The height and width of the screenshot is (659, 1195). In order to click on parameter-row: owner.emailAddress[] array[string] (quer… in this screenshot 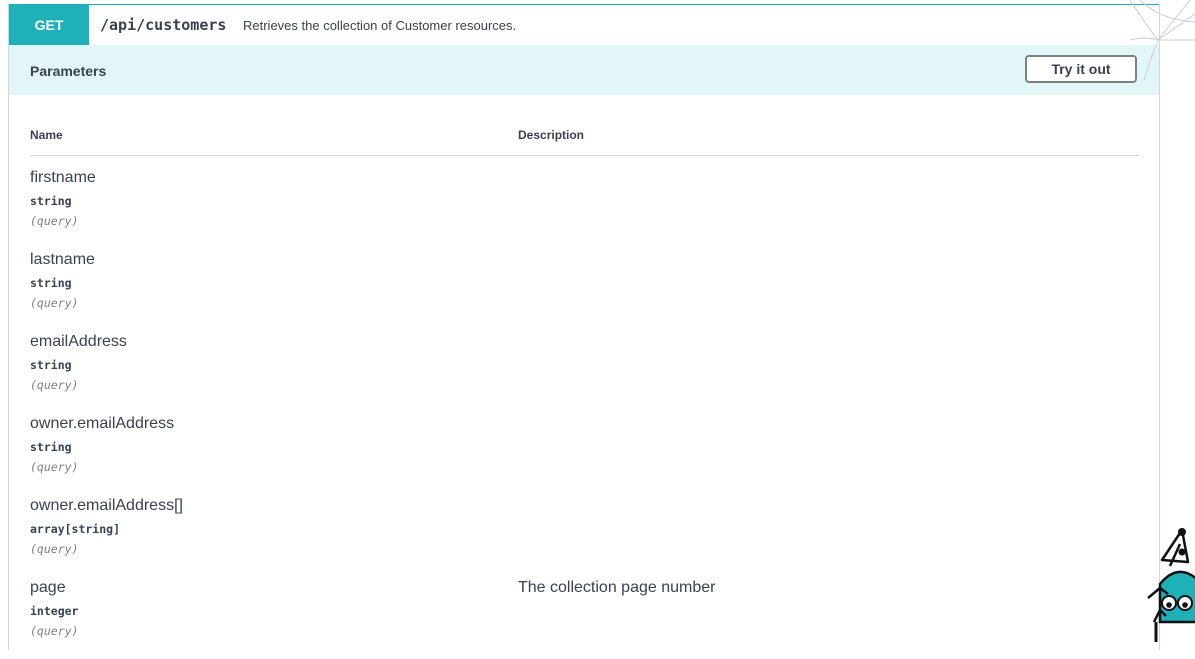, I will do `click(580, 537)`.